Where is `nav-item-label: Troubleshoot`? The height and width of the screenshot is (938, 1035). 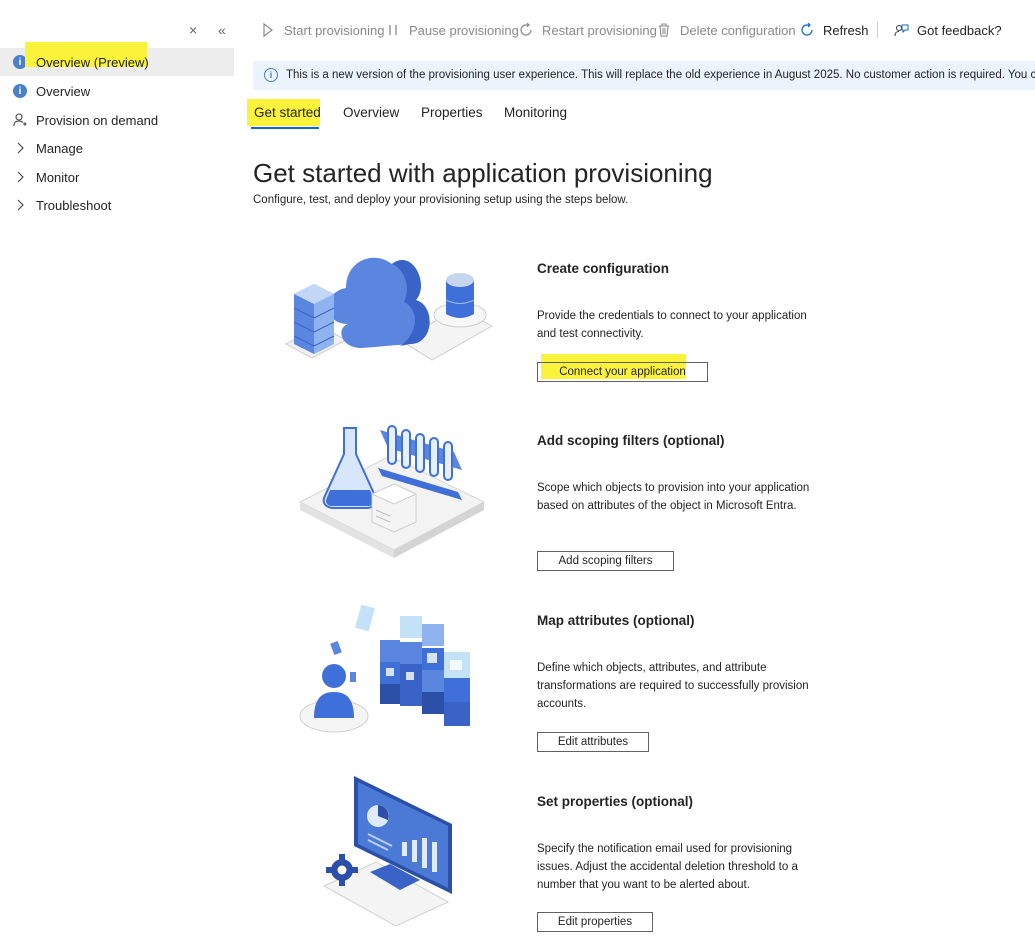
nav-item-label: Troubleshoot is located at coordinates (74, 205).